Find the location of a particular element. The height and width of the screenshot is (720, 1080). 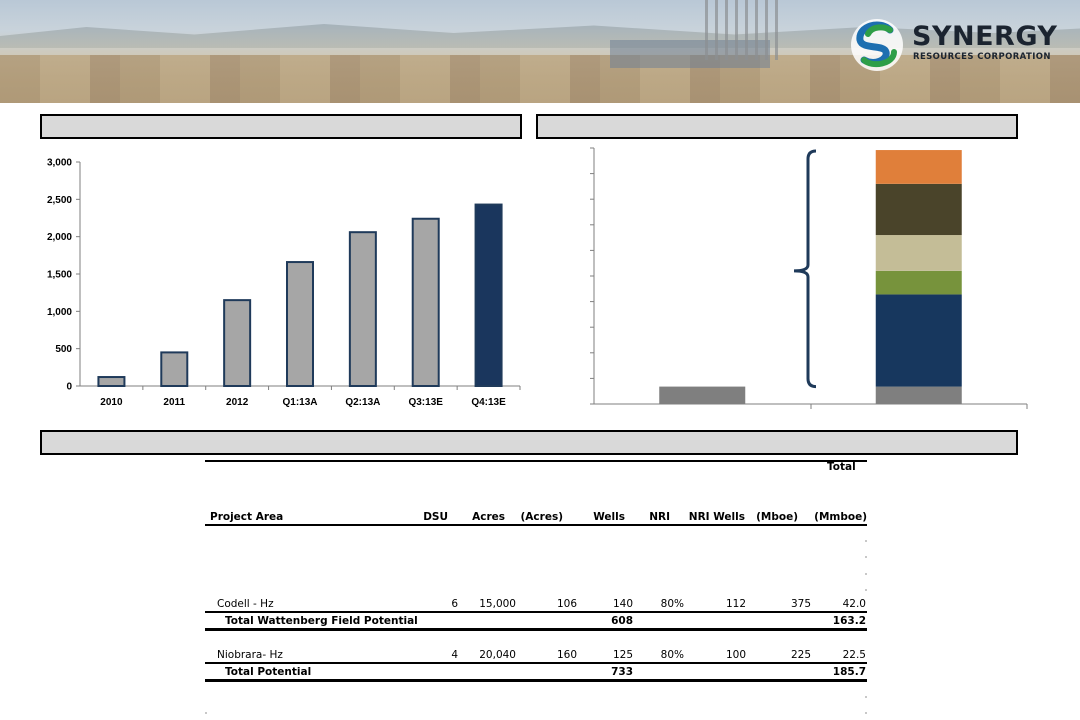

row-codell-mboe: 375 is located at coordinates (800, 604).